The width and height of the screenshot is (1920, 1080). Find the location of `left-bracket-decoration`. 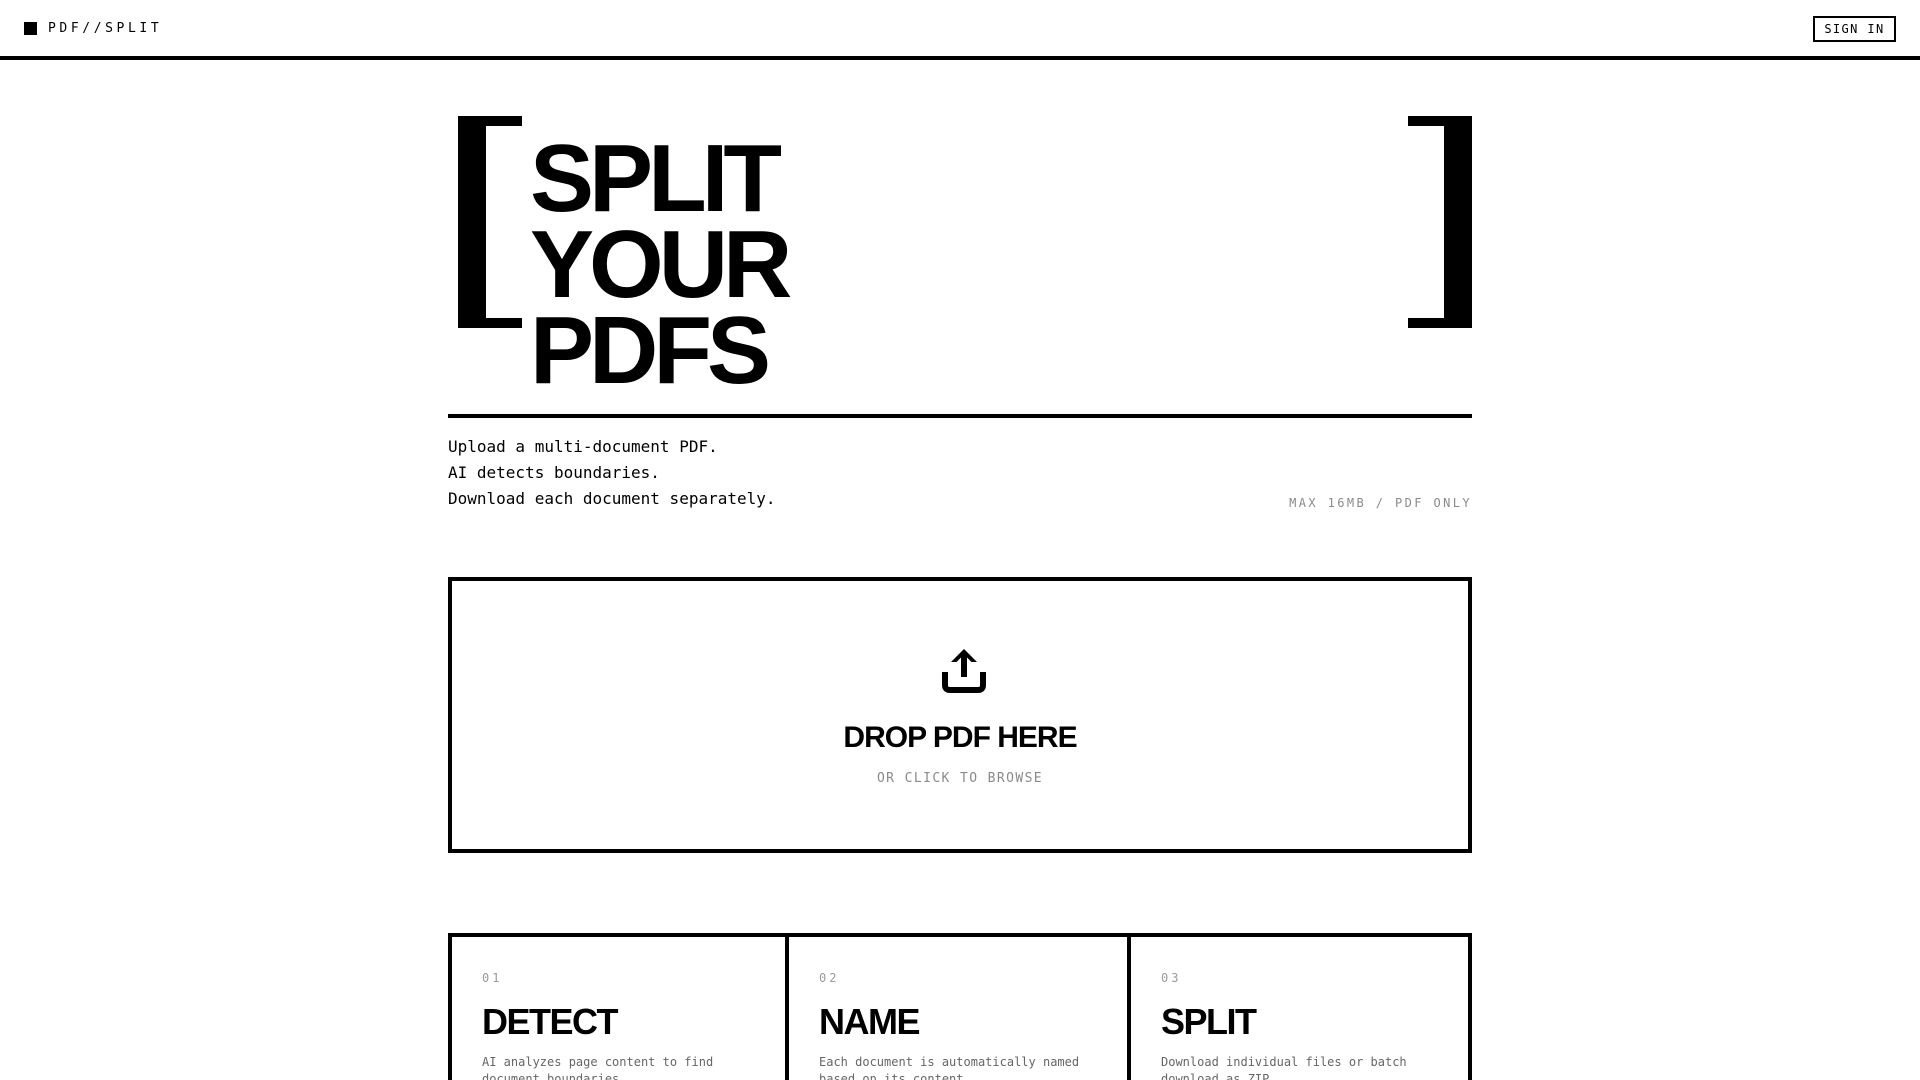

left-bracket-decoration is located at coordinates (490, 222).